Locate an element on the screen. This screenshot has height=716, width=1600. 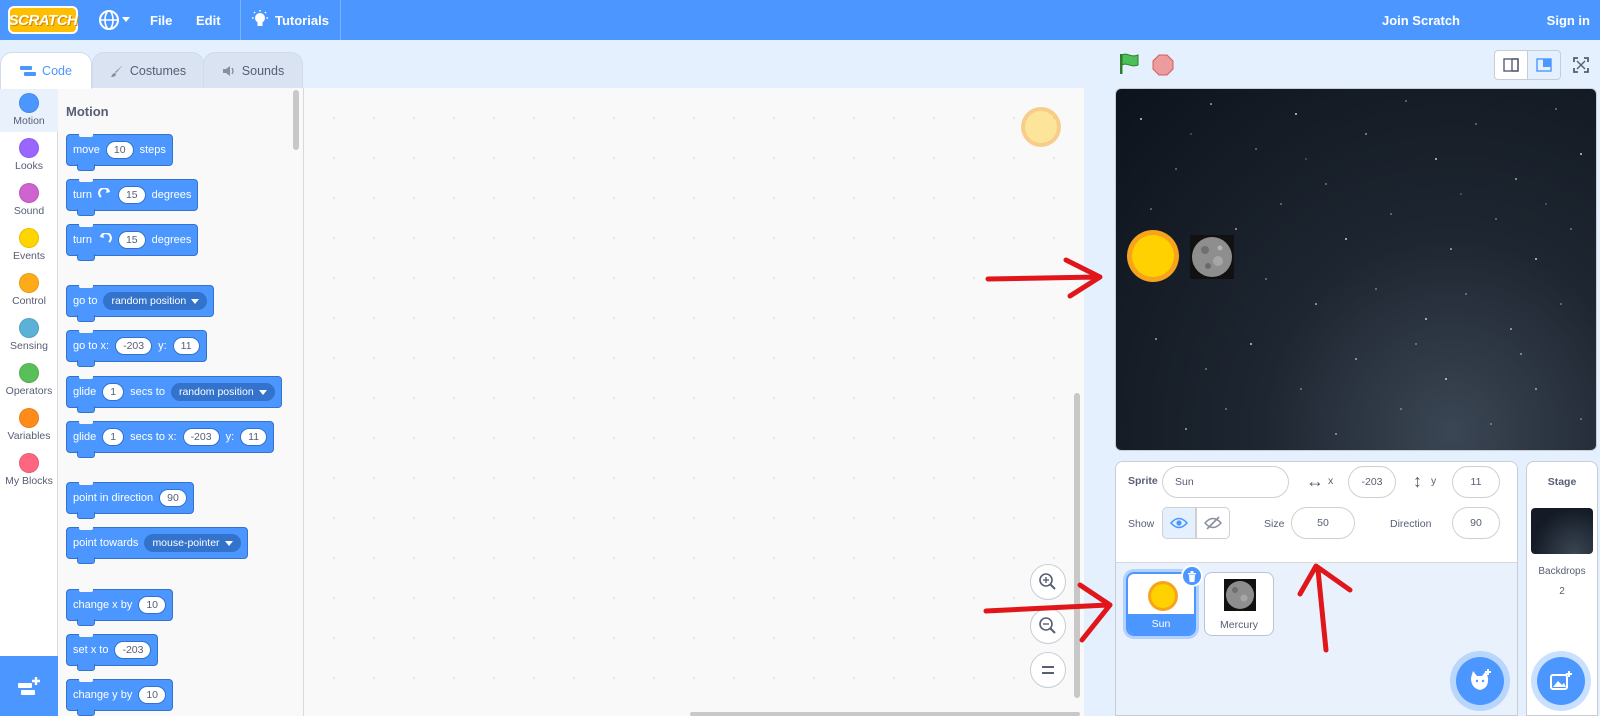
x-input: -203 is located at coordinates (1372, 482).